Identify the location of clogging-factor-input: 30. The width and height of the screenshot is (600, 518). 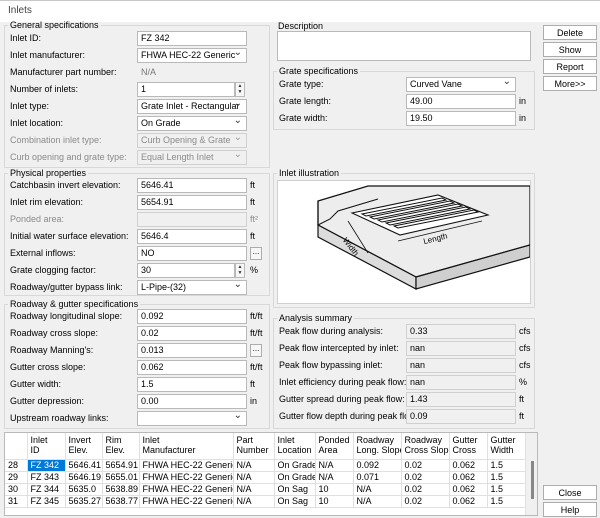
(186, 270).